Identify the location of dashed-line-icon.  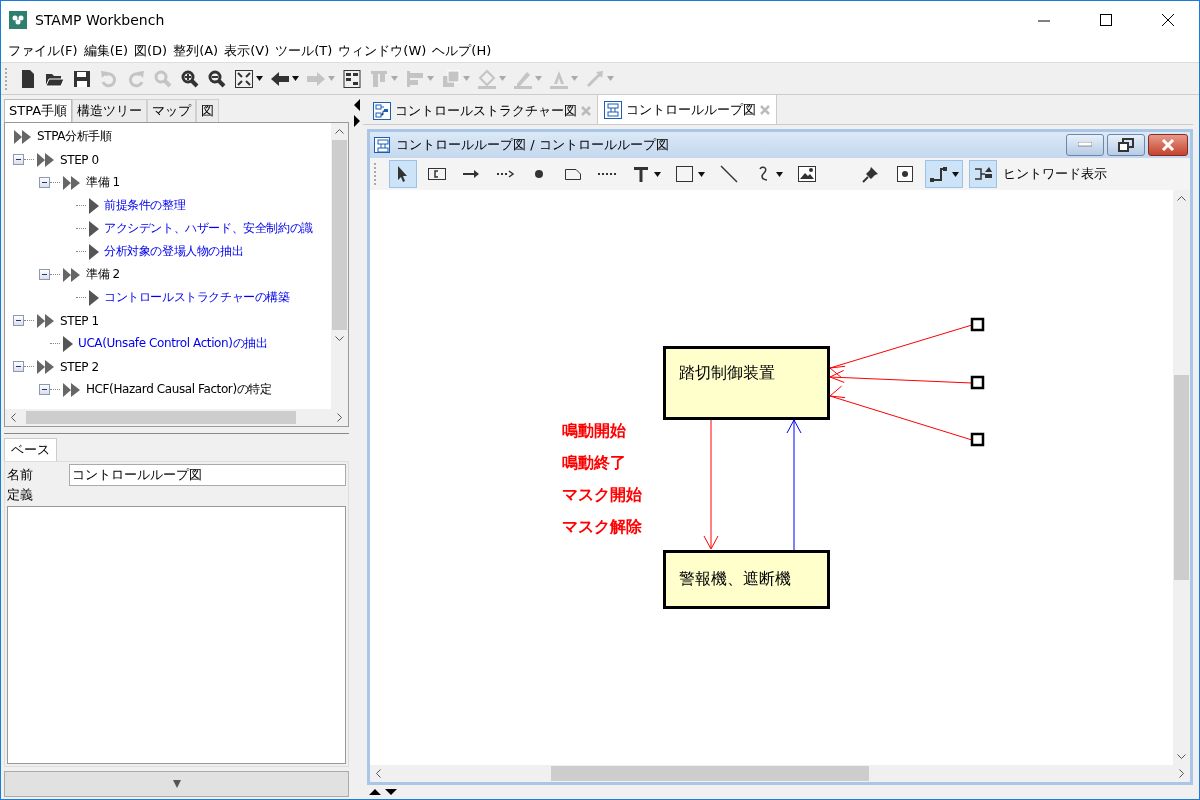
(607, 174).